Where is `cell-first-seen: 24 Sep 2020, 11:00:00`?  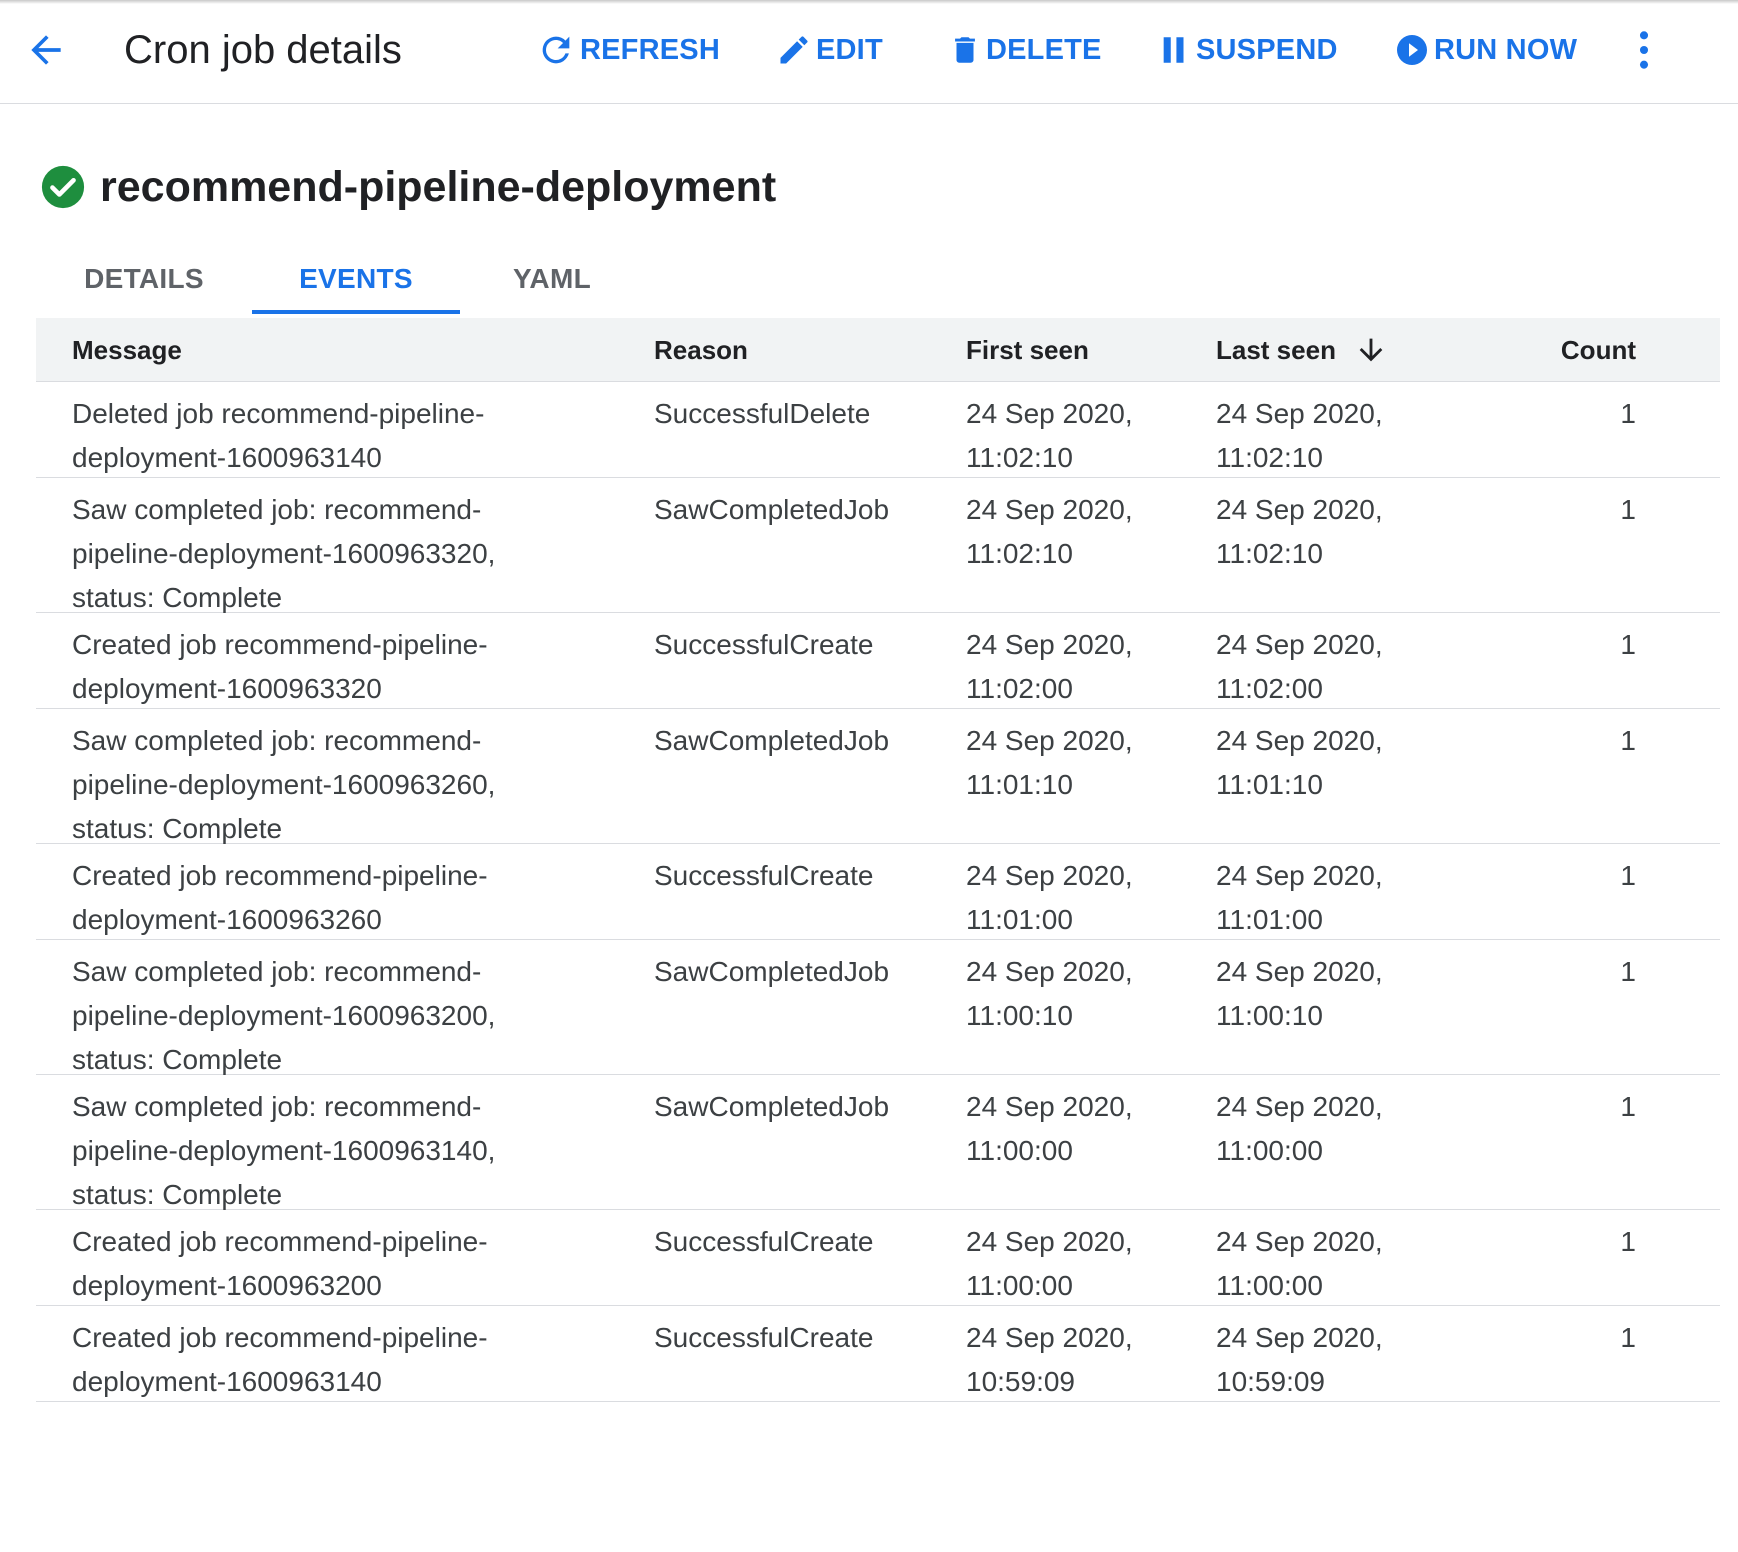
cell-first-seen: 24 Sep 2020, 11:00:00 is located at coordinates (1081, 1129).